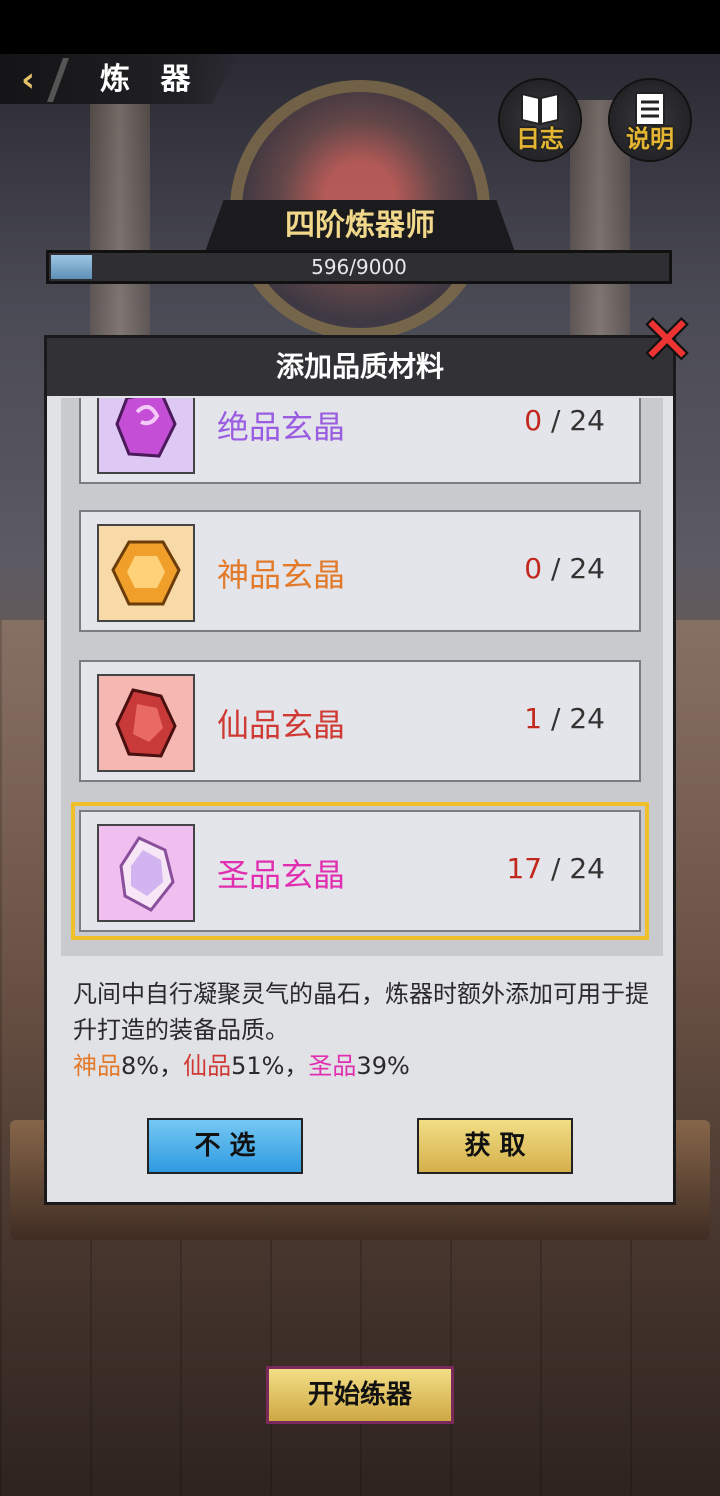 This screenshot has width=720, height=1496. What do you see at coordinates (360, 721) in the screenshot?
I see `material-item-xian: 仙品玄晶 1 / 24` at bounding box center [360, 721].